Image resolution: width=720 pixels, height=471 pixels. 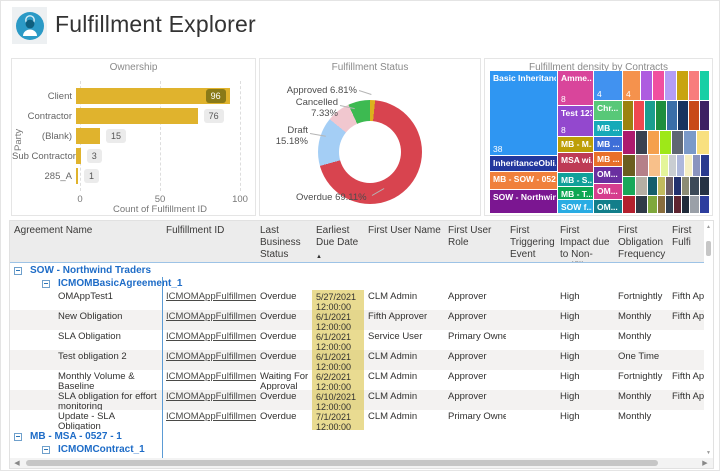 I want to click on treemap-tile: 4, so click(x=632, y=86).